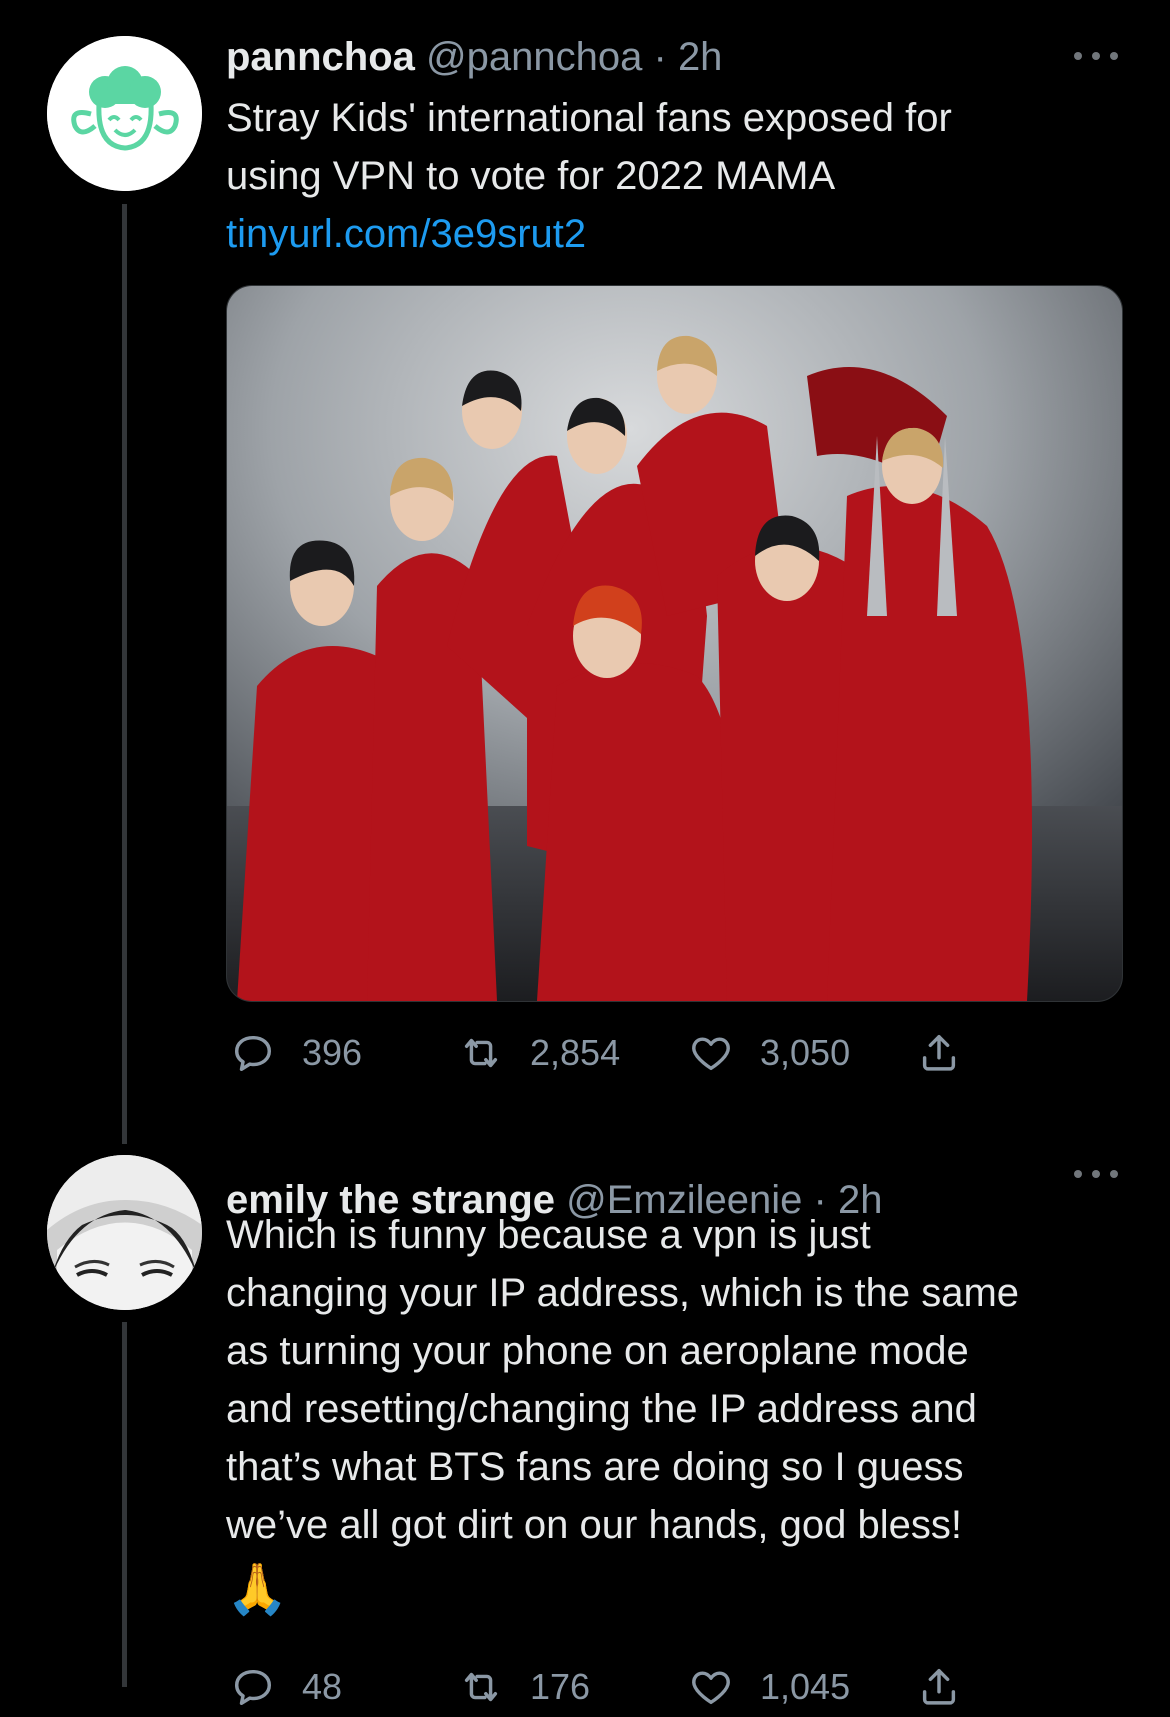  Describe the element at coordinates (548, 1235) in the screenshot. I see `tweet-text-line: Which is funny because a vpn is just` at that location.